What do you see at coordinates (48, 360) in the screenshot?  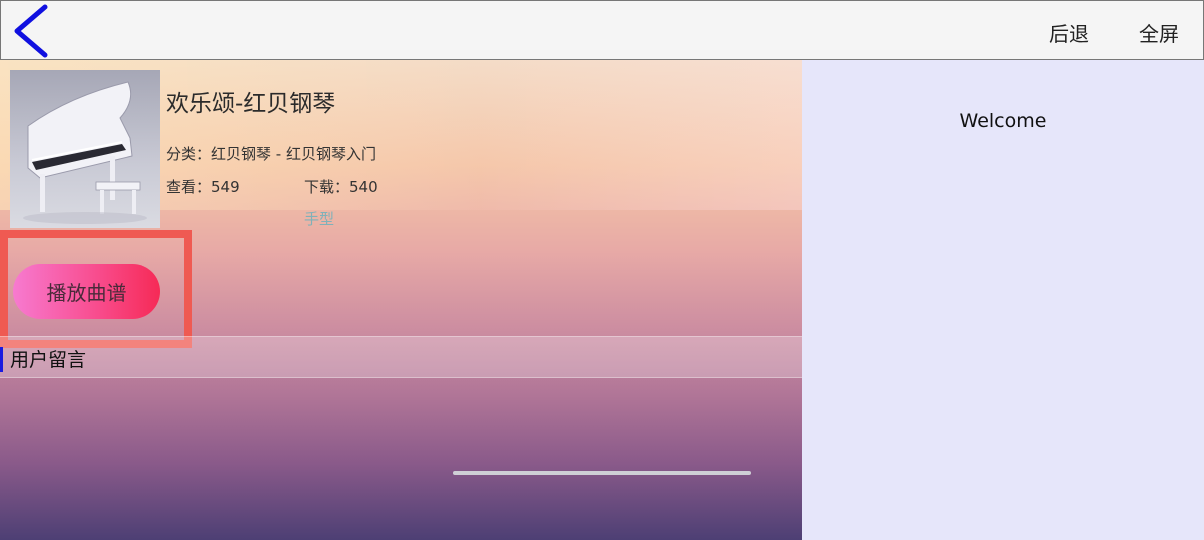 I see `comments-title: 用户留言` at bounding box center [48, 360].